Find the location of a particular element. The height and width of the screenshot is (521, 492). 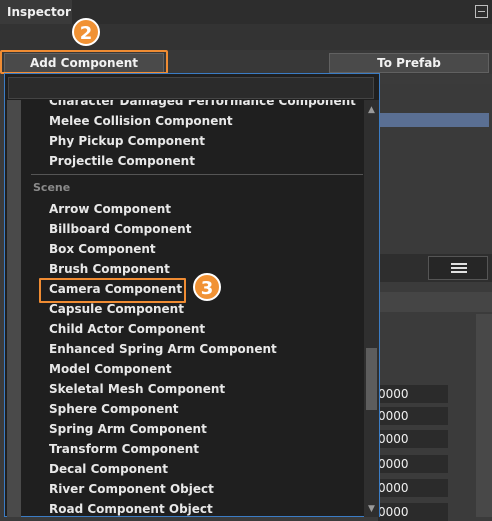

list-item: Sphere Component is located at coordinates (114, 409).